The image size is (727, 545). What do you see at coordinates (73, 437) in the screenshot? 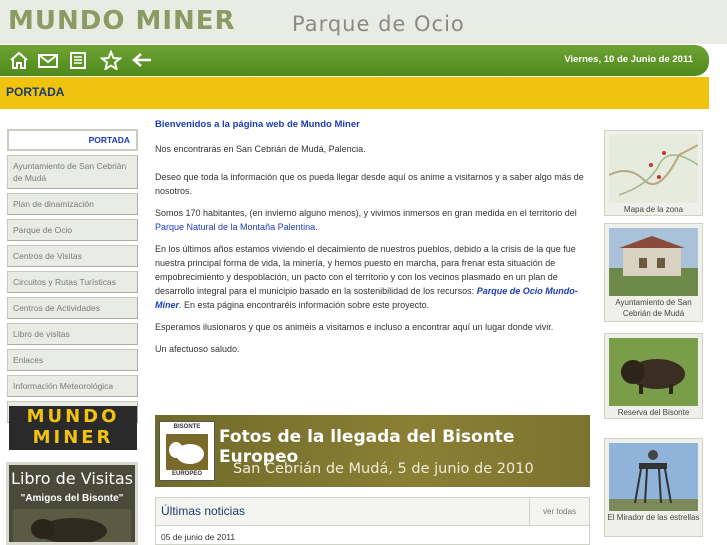
I see `mundo-miner-logo-row2: MINER` at bounding box center [73, 437].